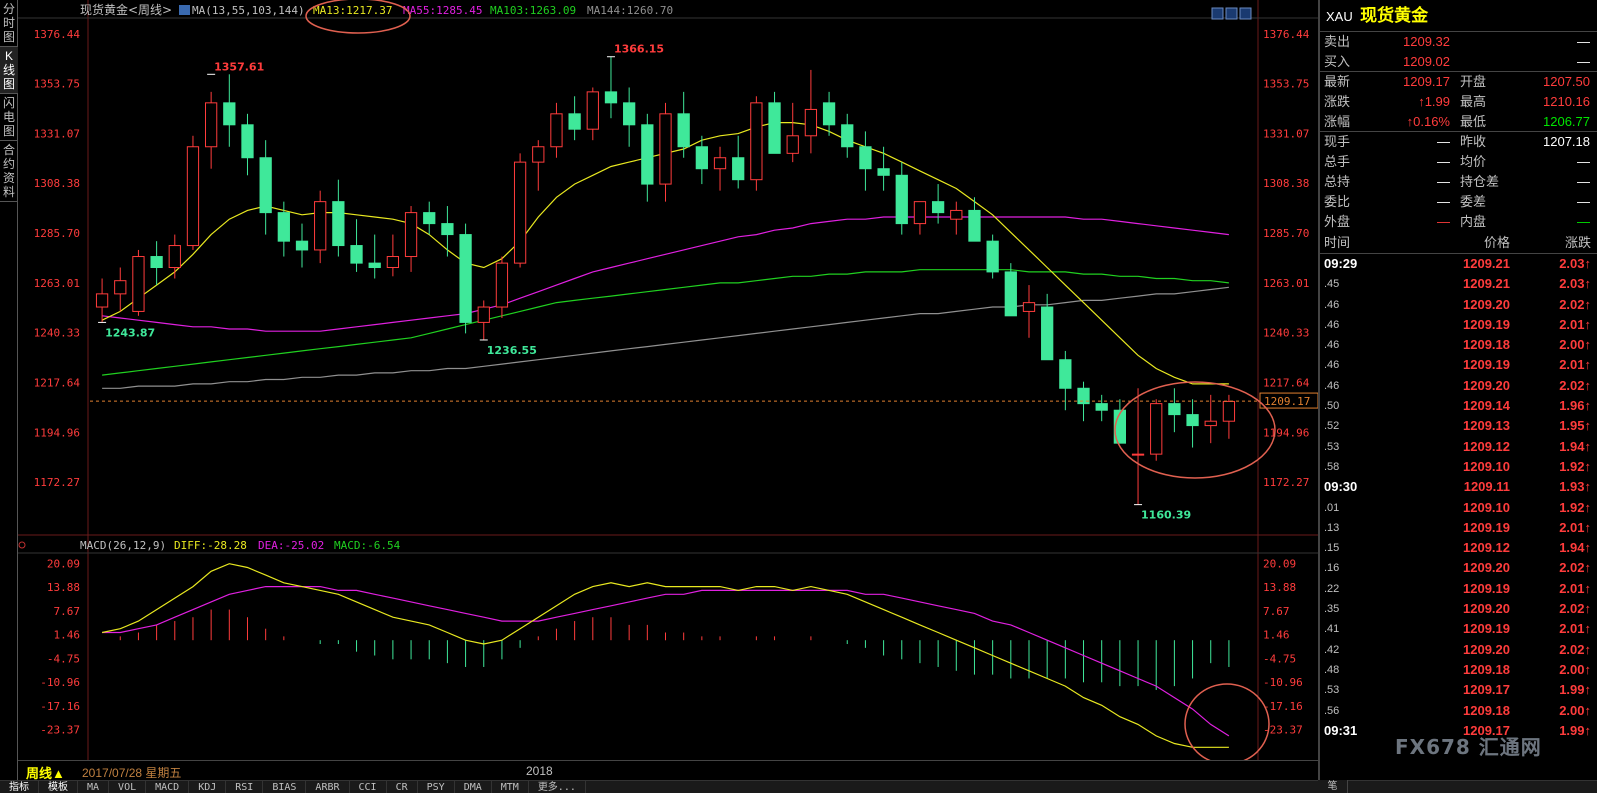 This screenshot has height=793, width=1597. Describe the element at coordinates (60, 730) in the screenshot. I see `macd-tick-label: -23.37` at that location.